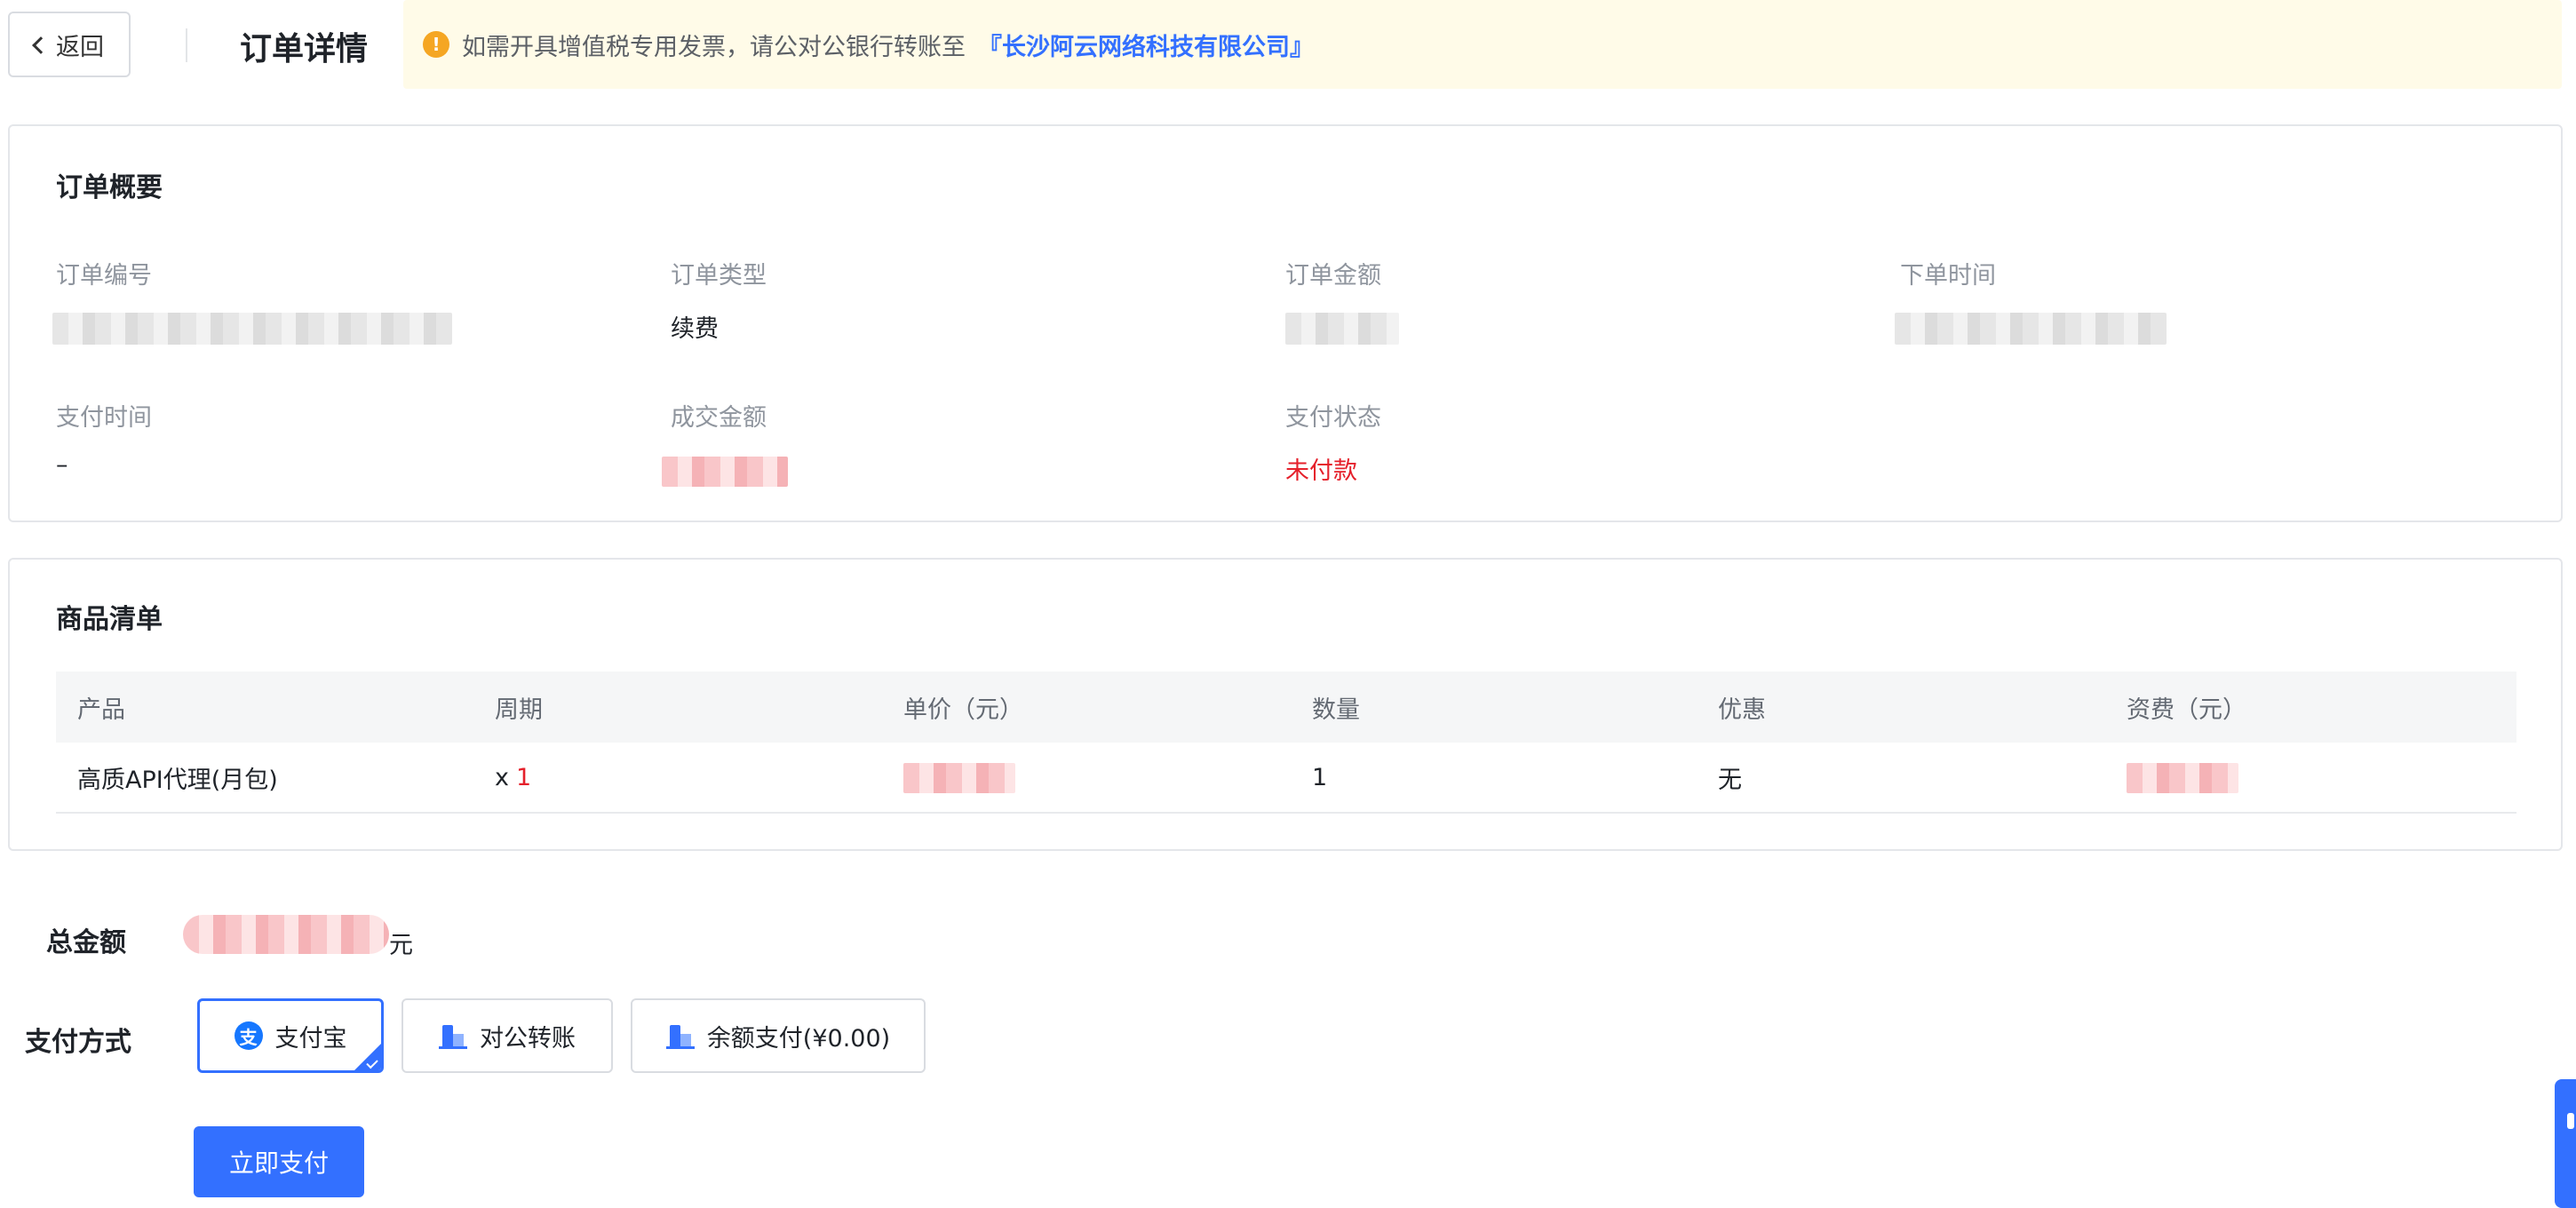  Describe the element at coordinates (1286, 707) in the screenshot. I see `goods-table-header: 产品 周期 单价（元） 数量 优惠 资费（元）` at that location.